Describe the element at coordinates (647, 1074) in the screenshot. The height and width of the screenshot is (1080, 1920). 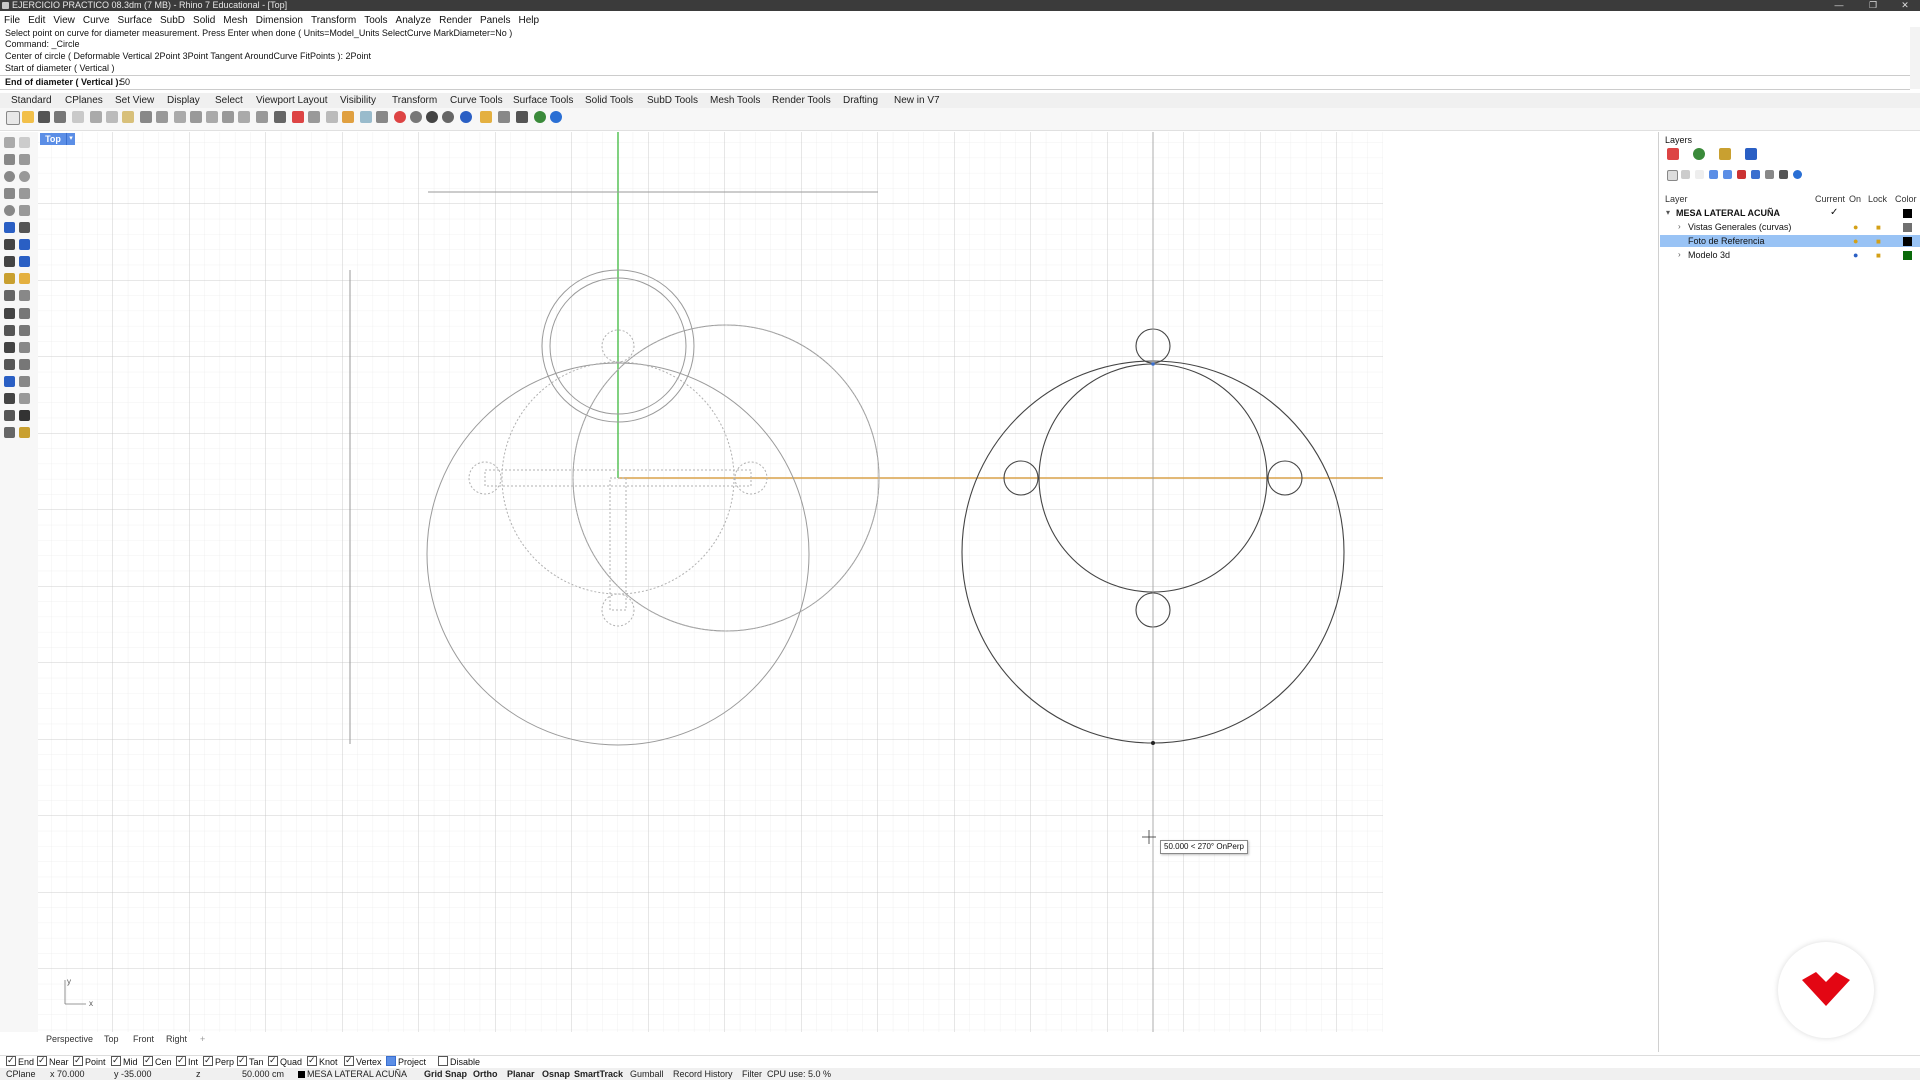
I see `gumball-toggle: Gumball` at that location.